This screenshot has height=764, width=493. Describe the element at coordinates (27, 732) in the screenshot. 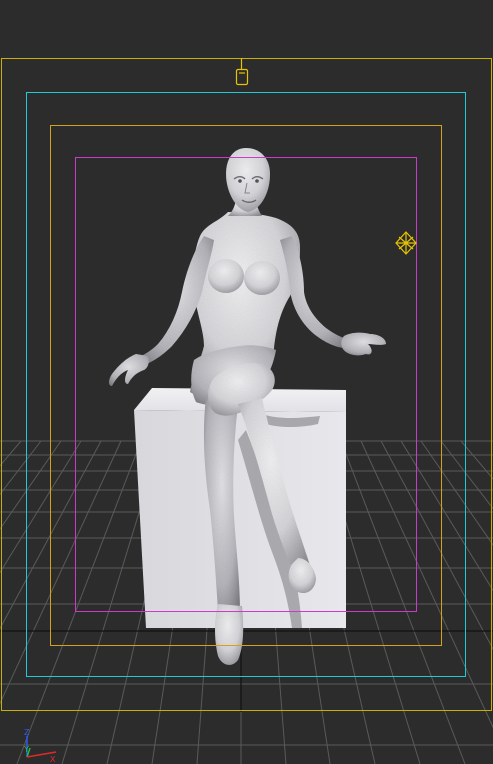

I see `z-axis-label: Z` at that location.